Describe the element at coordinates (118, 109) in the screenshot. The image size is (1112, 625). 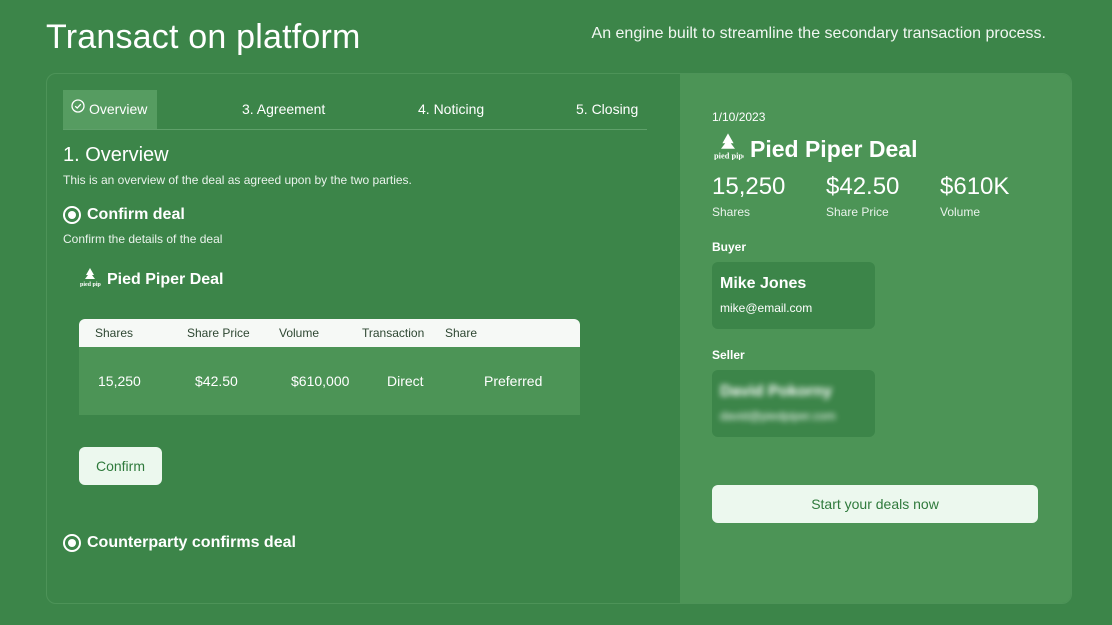
I see `tab-overview-label: Overview` at that location.